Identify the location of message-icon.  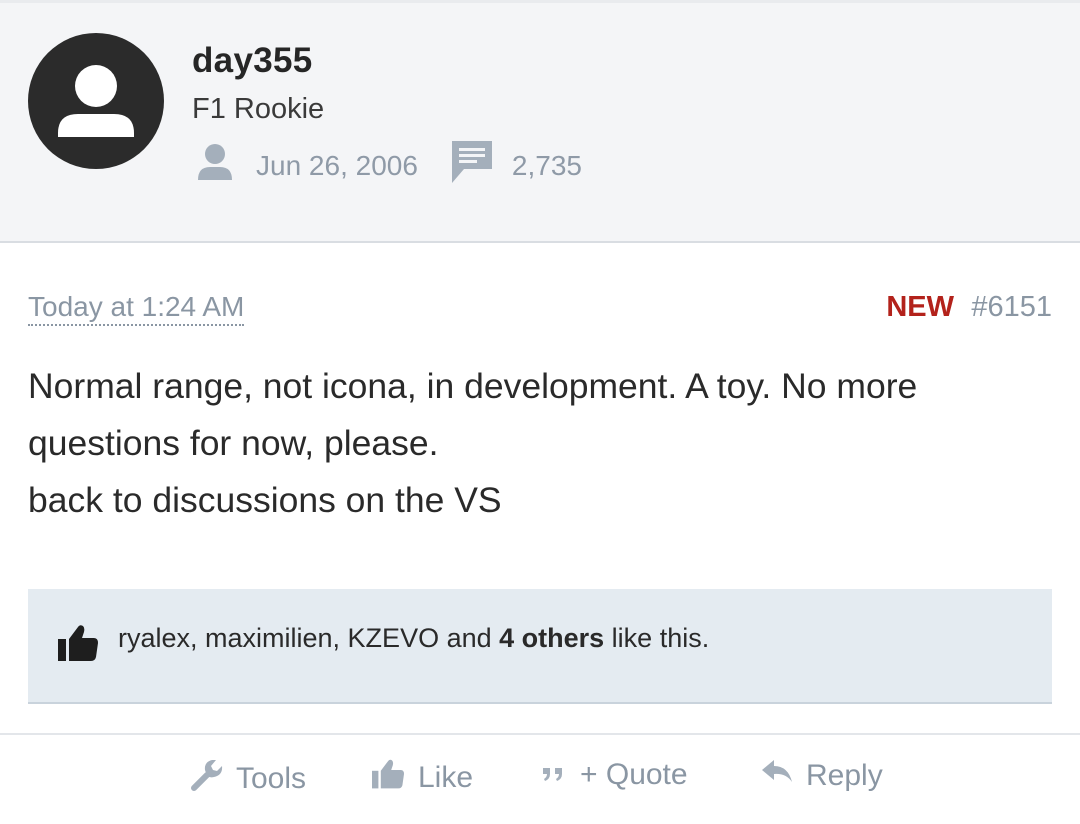
(472, 165).